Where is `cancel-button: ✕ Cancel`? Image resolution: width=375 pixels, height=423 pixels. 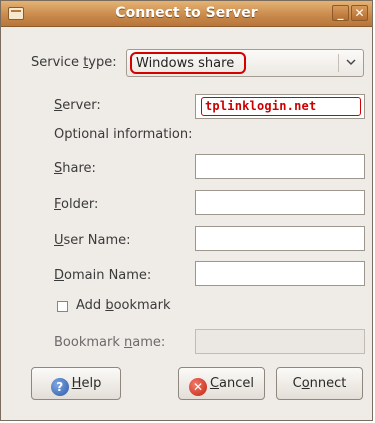 cancel-button: ✕ Cancel is located at coordinates (221, 383).